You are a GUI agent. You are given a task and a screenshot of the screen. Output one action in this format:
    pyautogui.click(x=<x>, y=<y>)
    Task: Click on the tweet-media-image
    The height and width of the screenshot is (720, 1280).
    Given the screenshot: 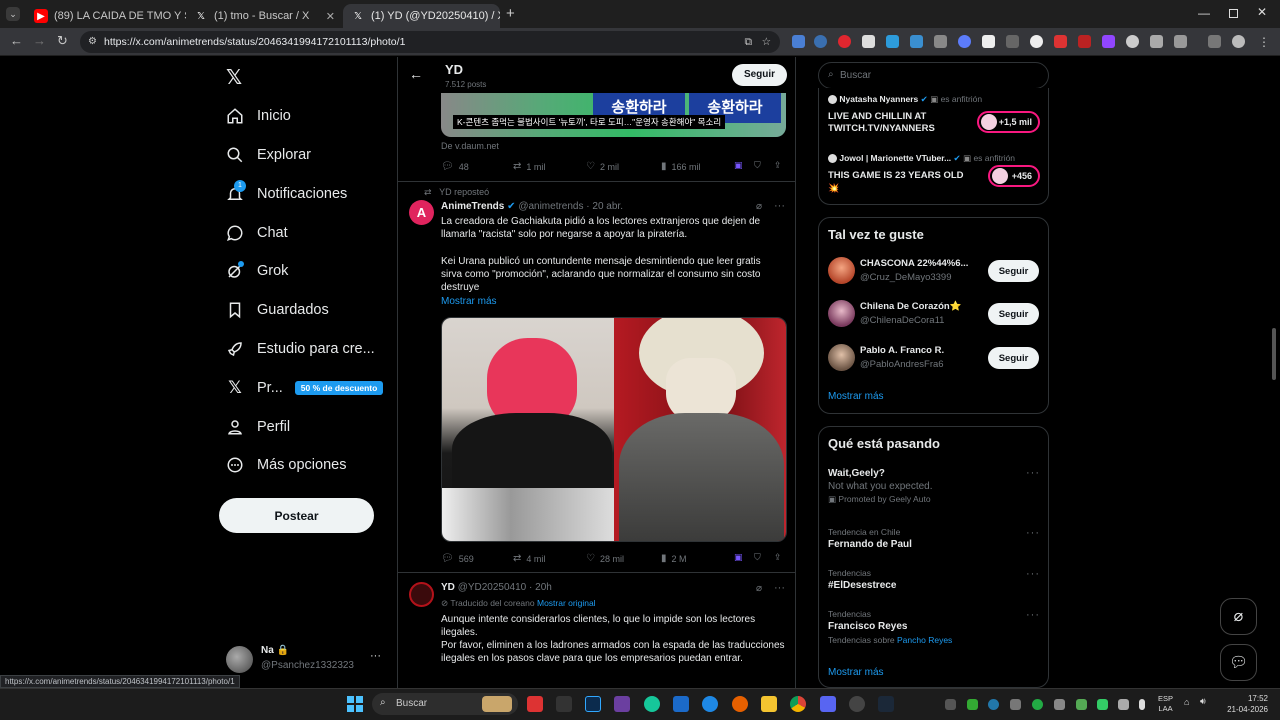 What is the action you would take?
    pyautogui.click(x=614, y=429)
    